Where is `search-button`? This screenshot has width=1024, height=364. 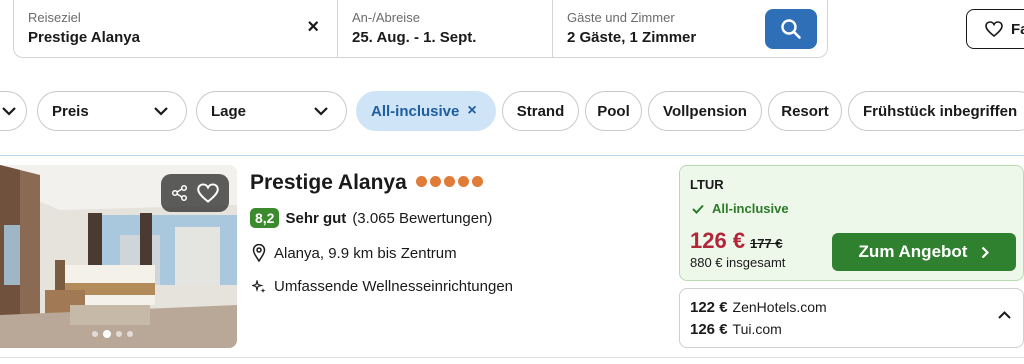
search-button is located at coordinates (791, 29).